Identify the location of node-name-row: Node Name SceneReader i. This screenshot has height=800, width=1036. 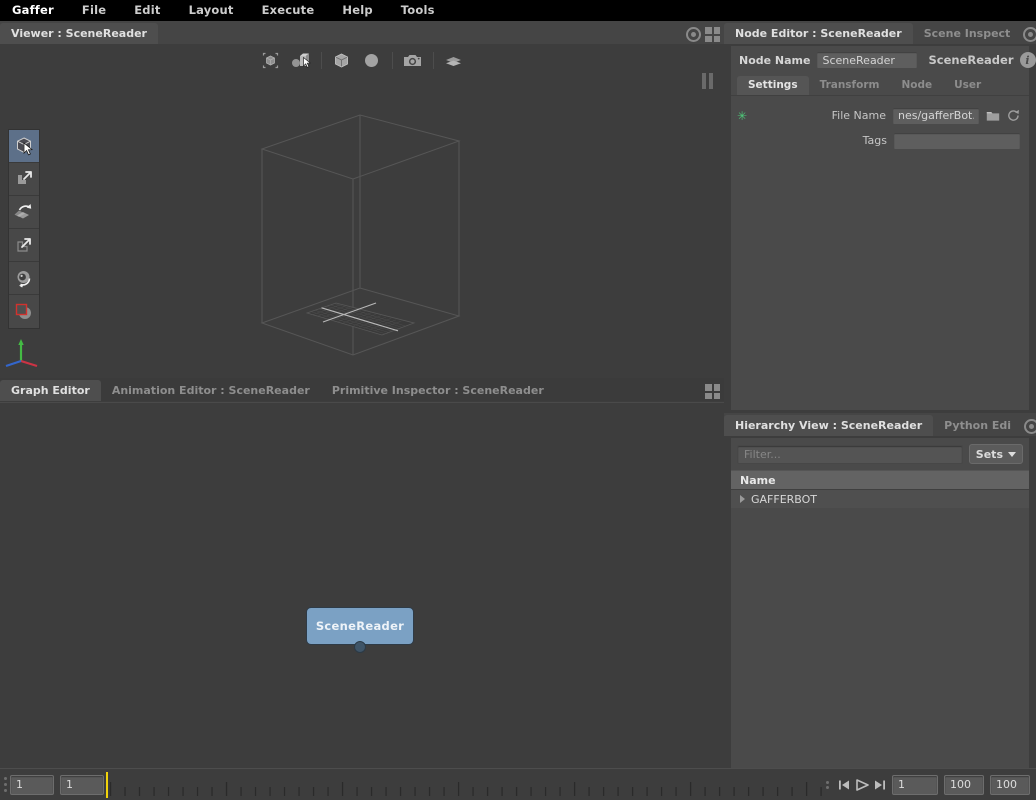
(883, 60).